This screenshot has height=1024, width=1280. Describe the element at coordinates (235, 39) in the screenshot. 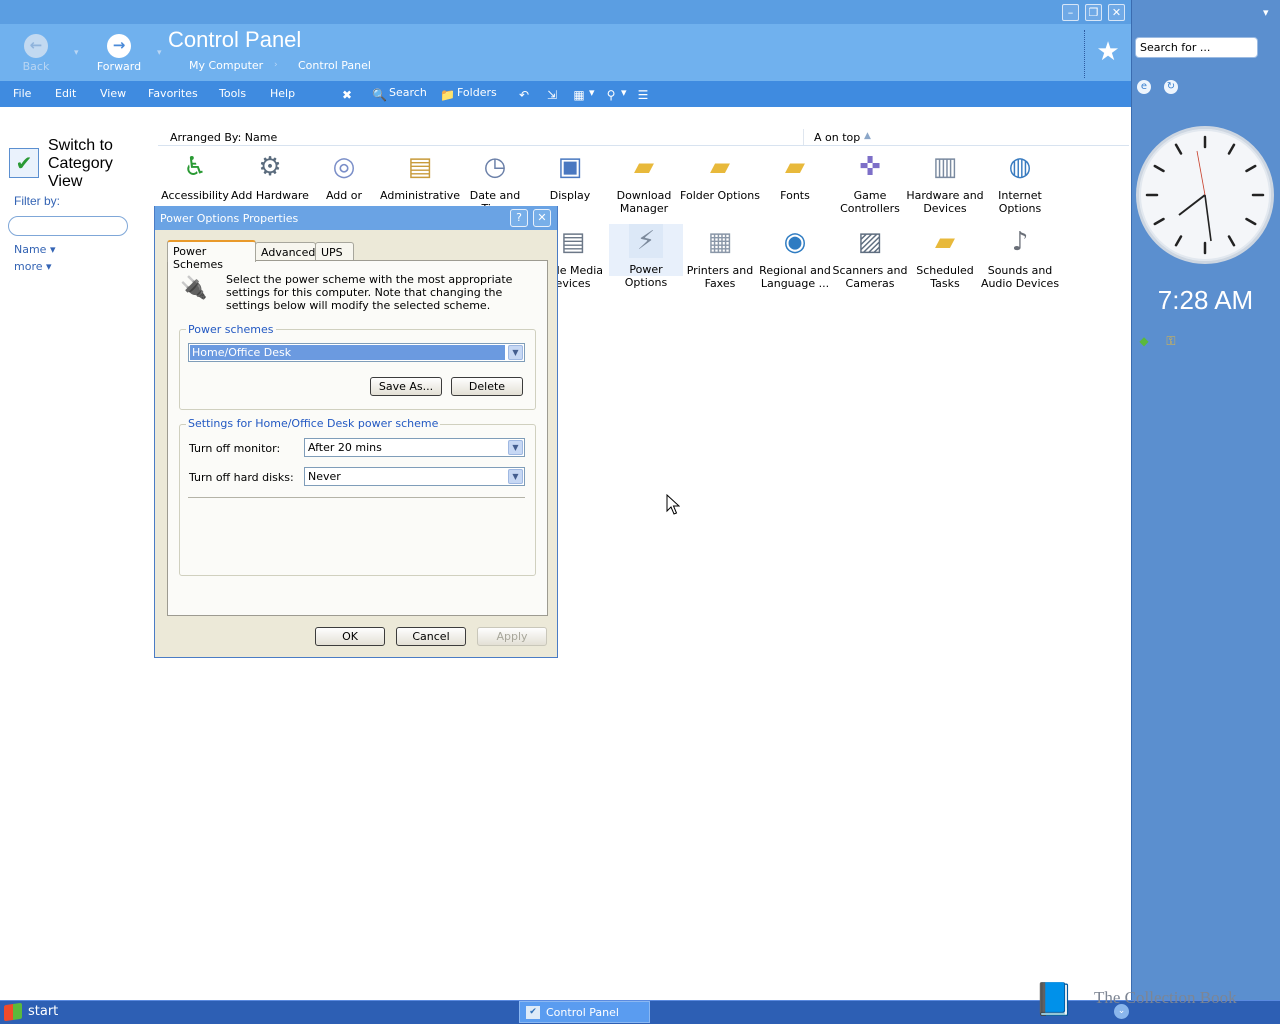

I see `page-title: Control Panel` at that location.